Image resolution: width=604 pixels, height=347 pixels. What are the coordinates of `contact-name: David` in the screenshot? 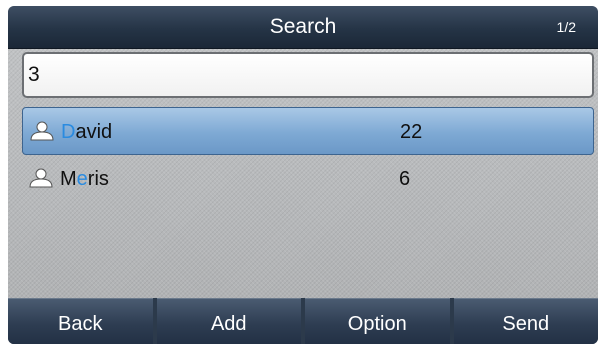 It's located at (86, 132).